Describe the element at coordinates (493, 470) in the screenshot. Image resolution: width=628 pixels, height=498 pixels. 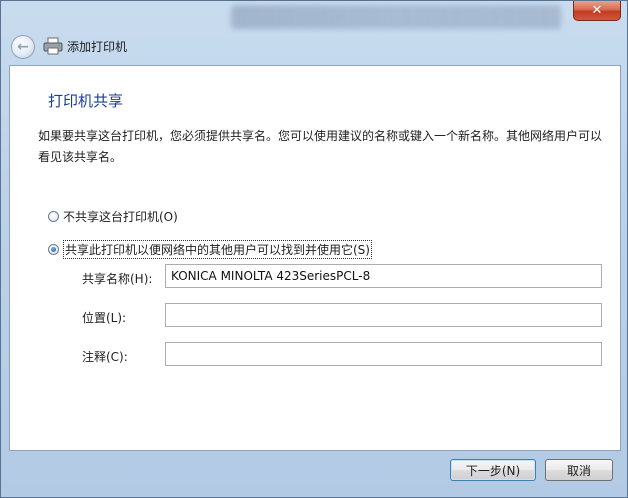
I see `next-button: 下一步(N)` at that location.